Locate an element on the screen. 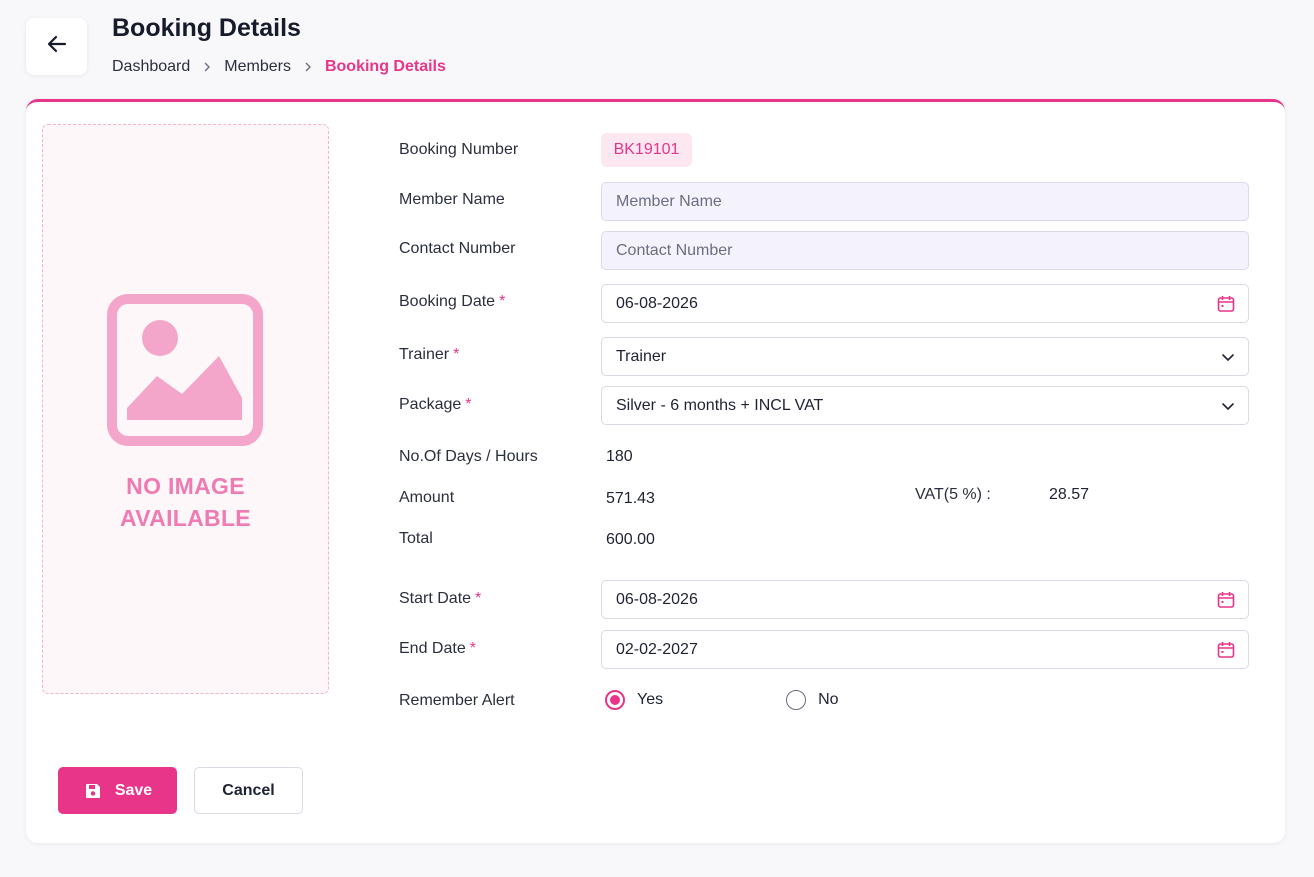 The image size is (1314, 877). amount-value: 571.43 is located at coordinates (630, 498).